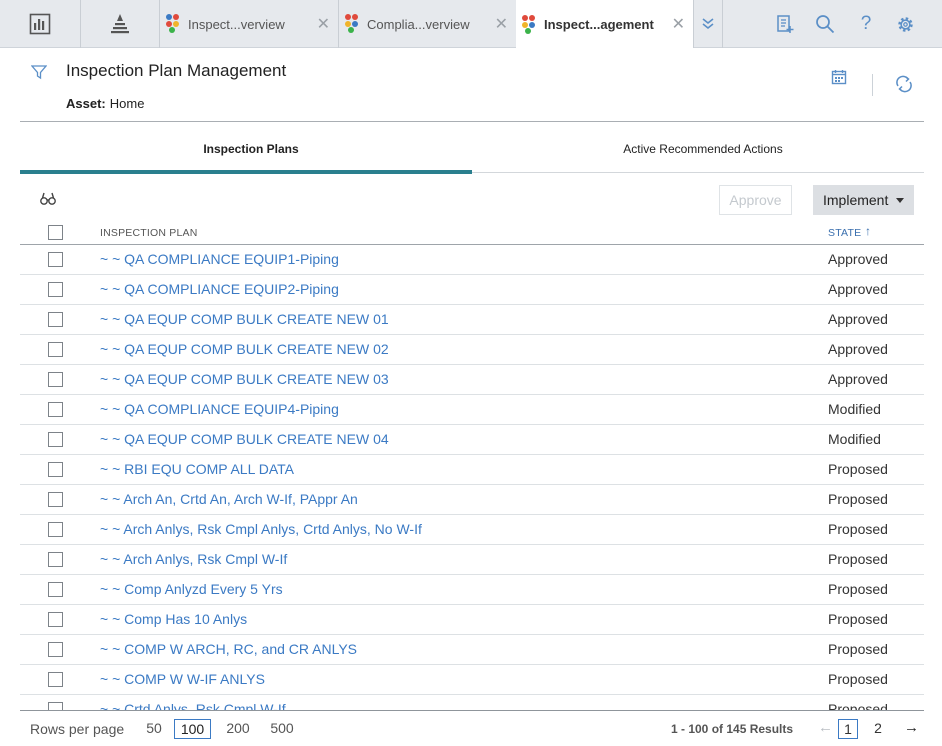 This screenshot has height=746, width=942. Describe the element at coordinates (472, 121) in the screenshot. I see `divider` at that location.